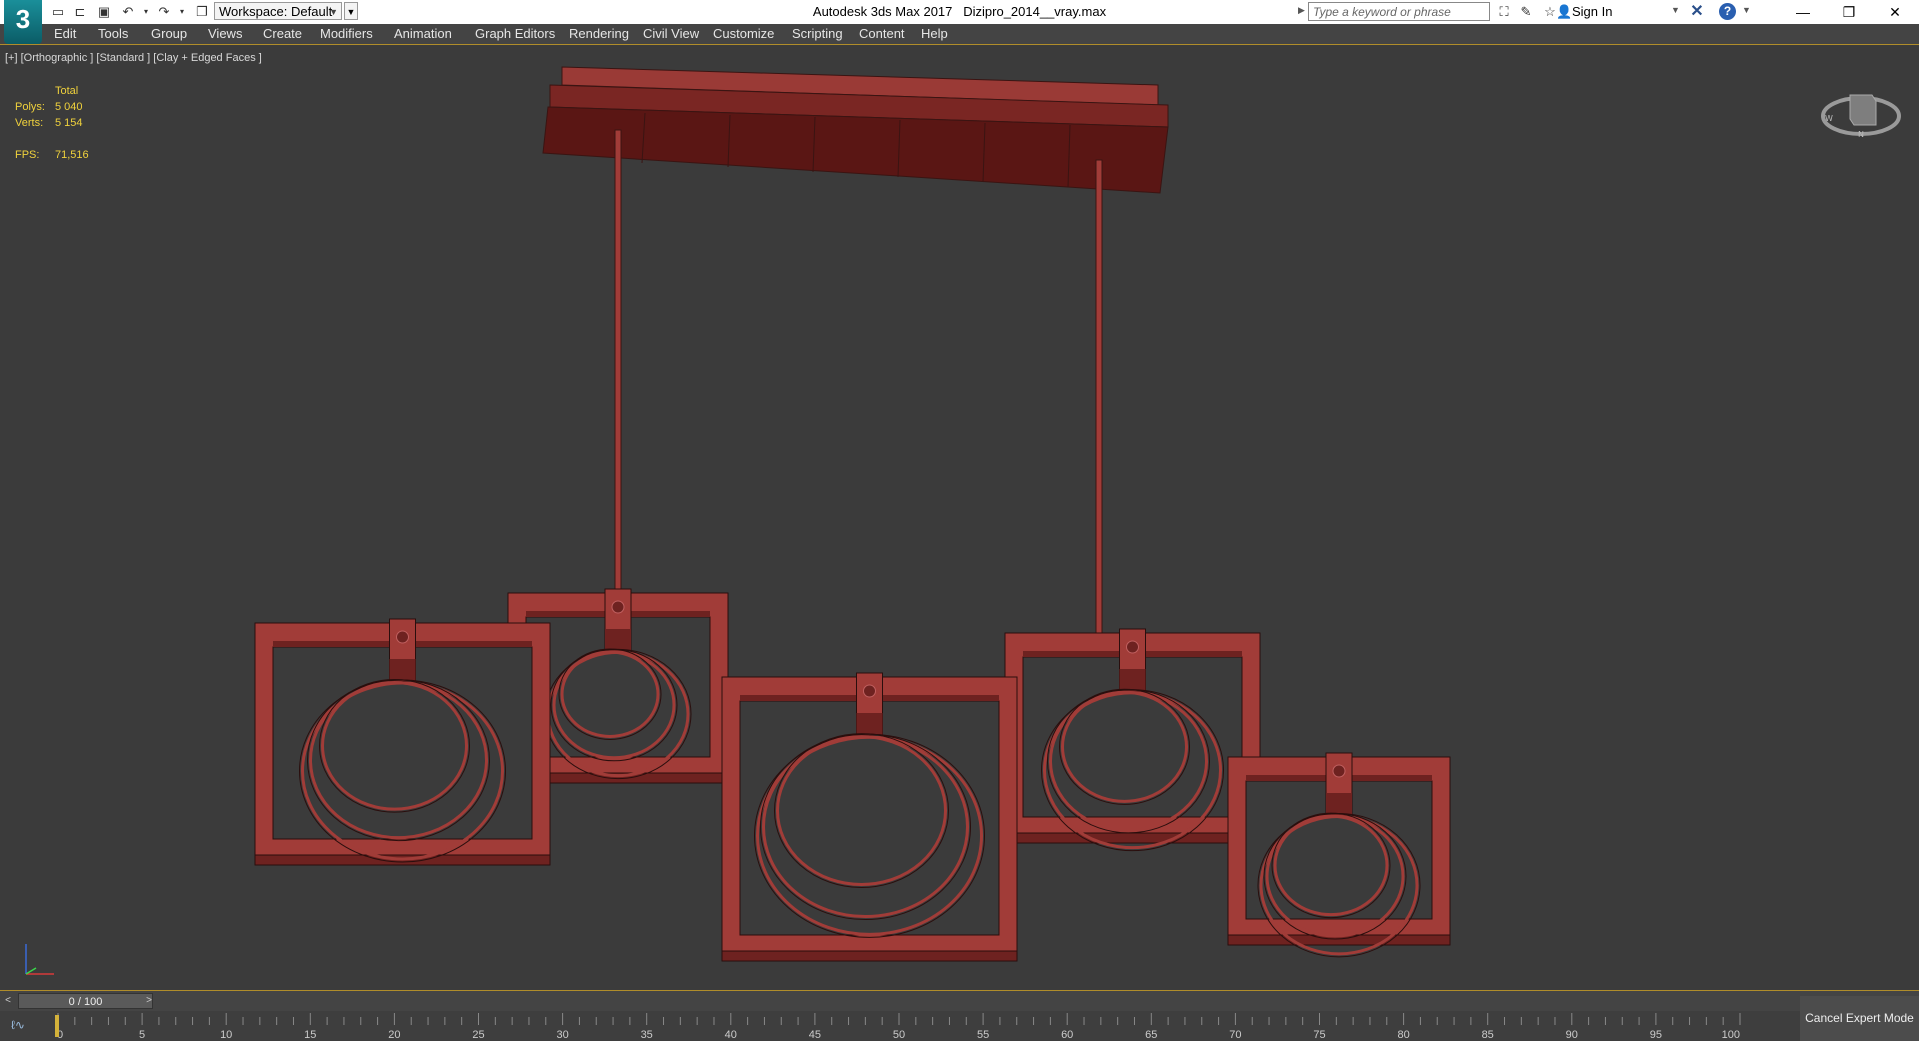 The width and height of the screenshot is (1919, 1041). I want to click on communication-center-icon: ✎, so click(1526, 11).